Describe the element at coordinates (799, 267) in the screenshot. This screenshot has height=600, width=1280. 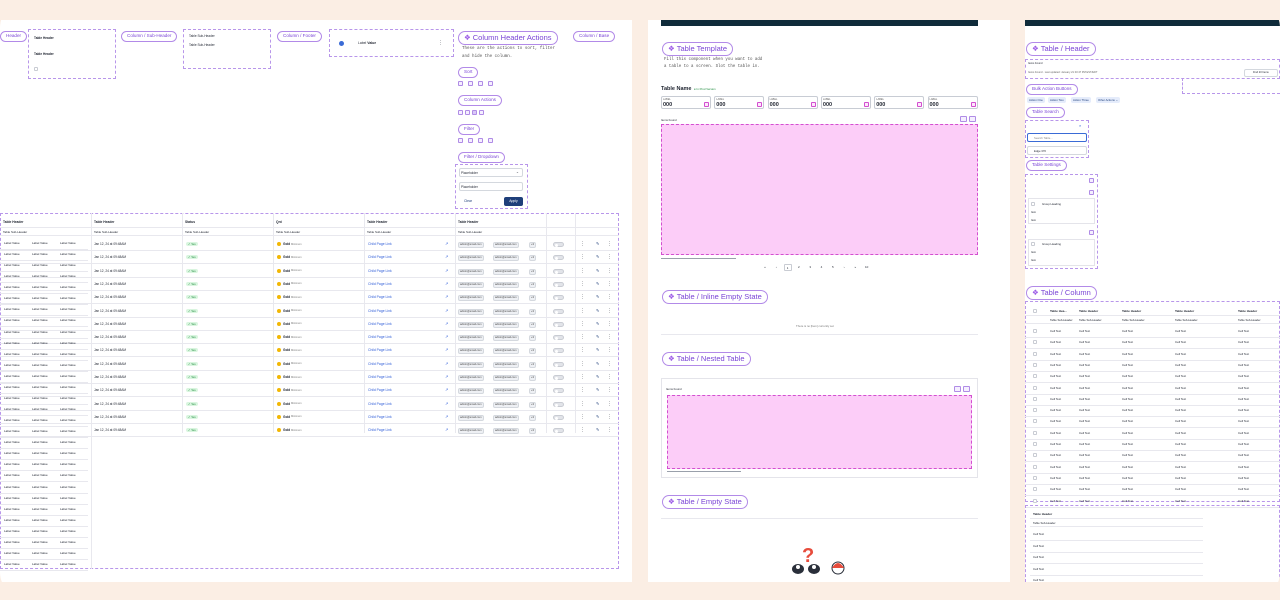
I see `page-button: 2` at that location.